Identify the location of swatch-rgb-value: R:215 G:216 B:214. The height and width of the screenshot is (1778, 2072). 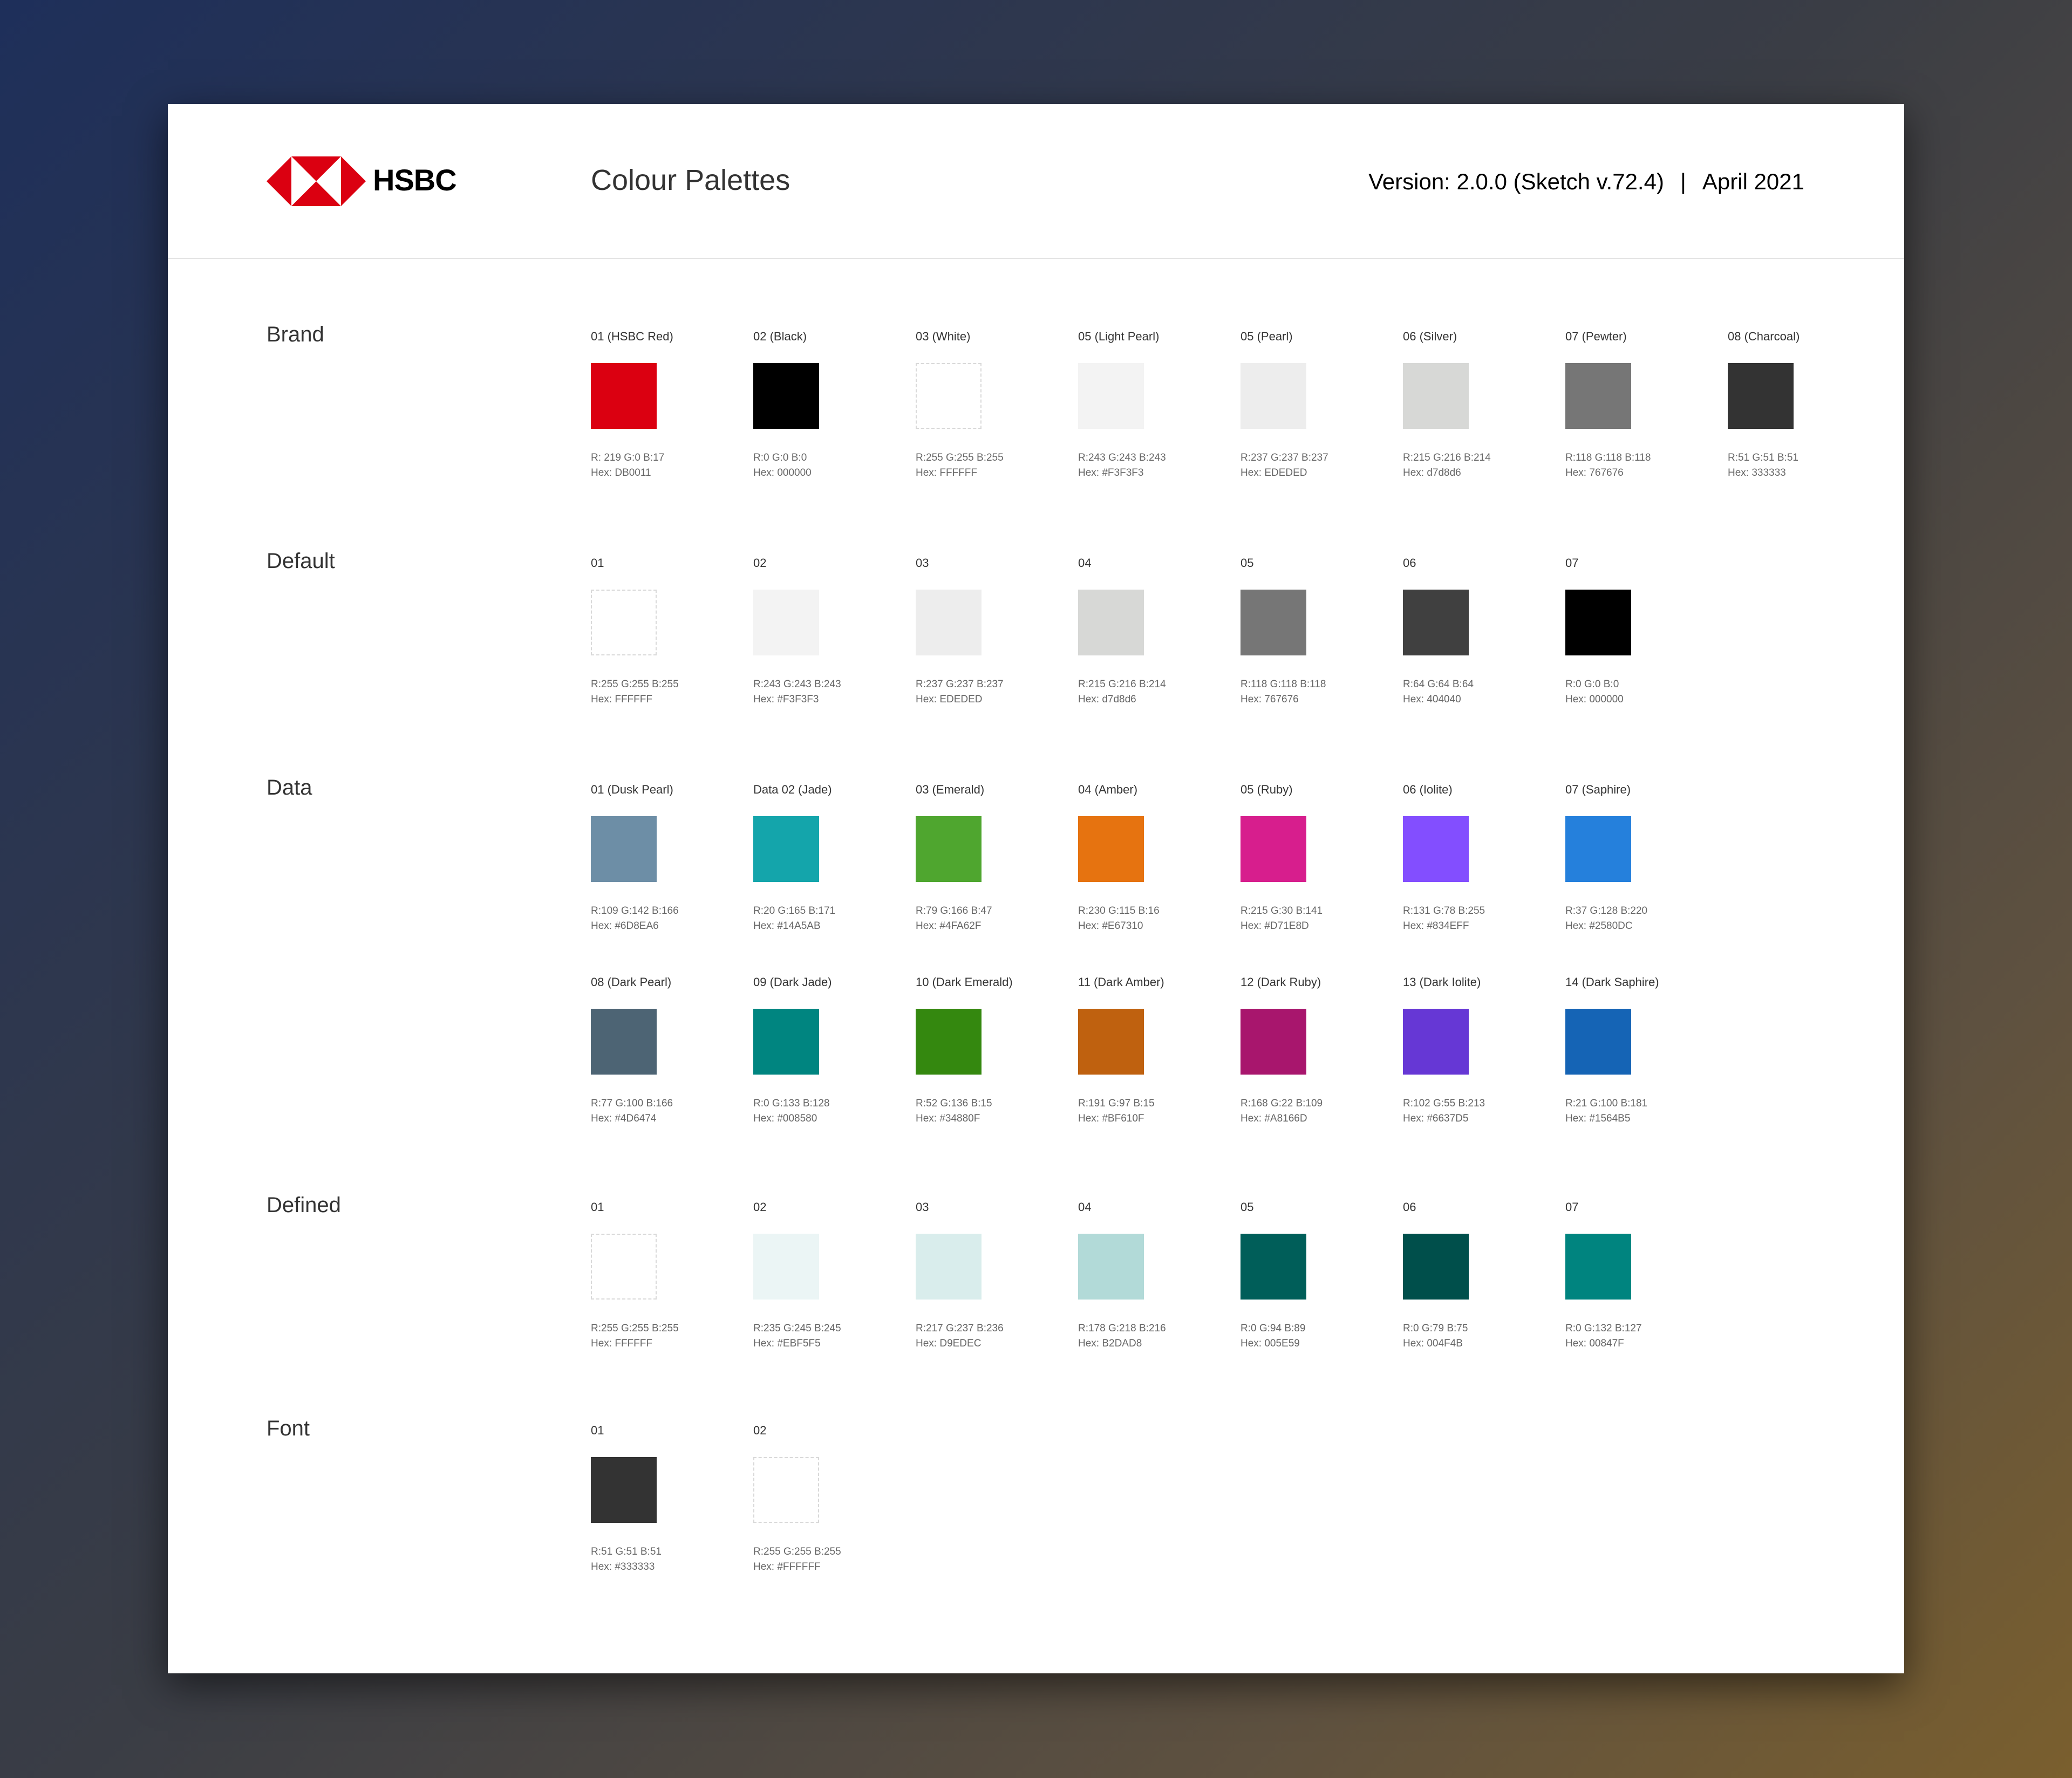
(1447, 457).